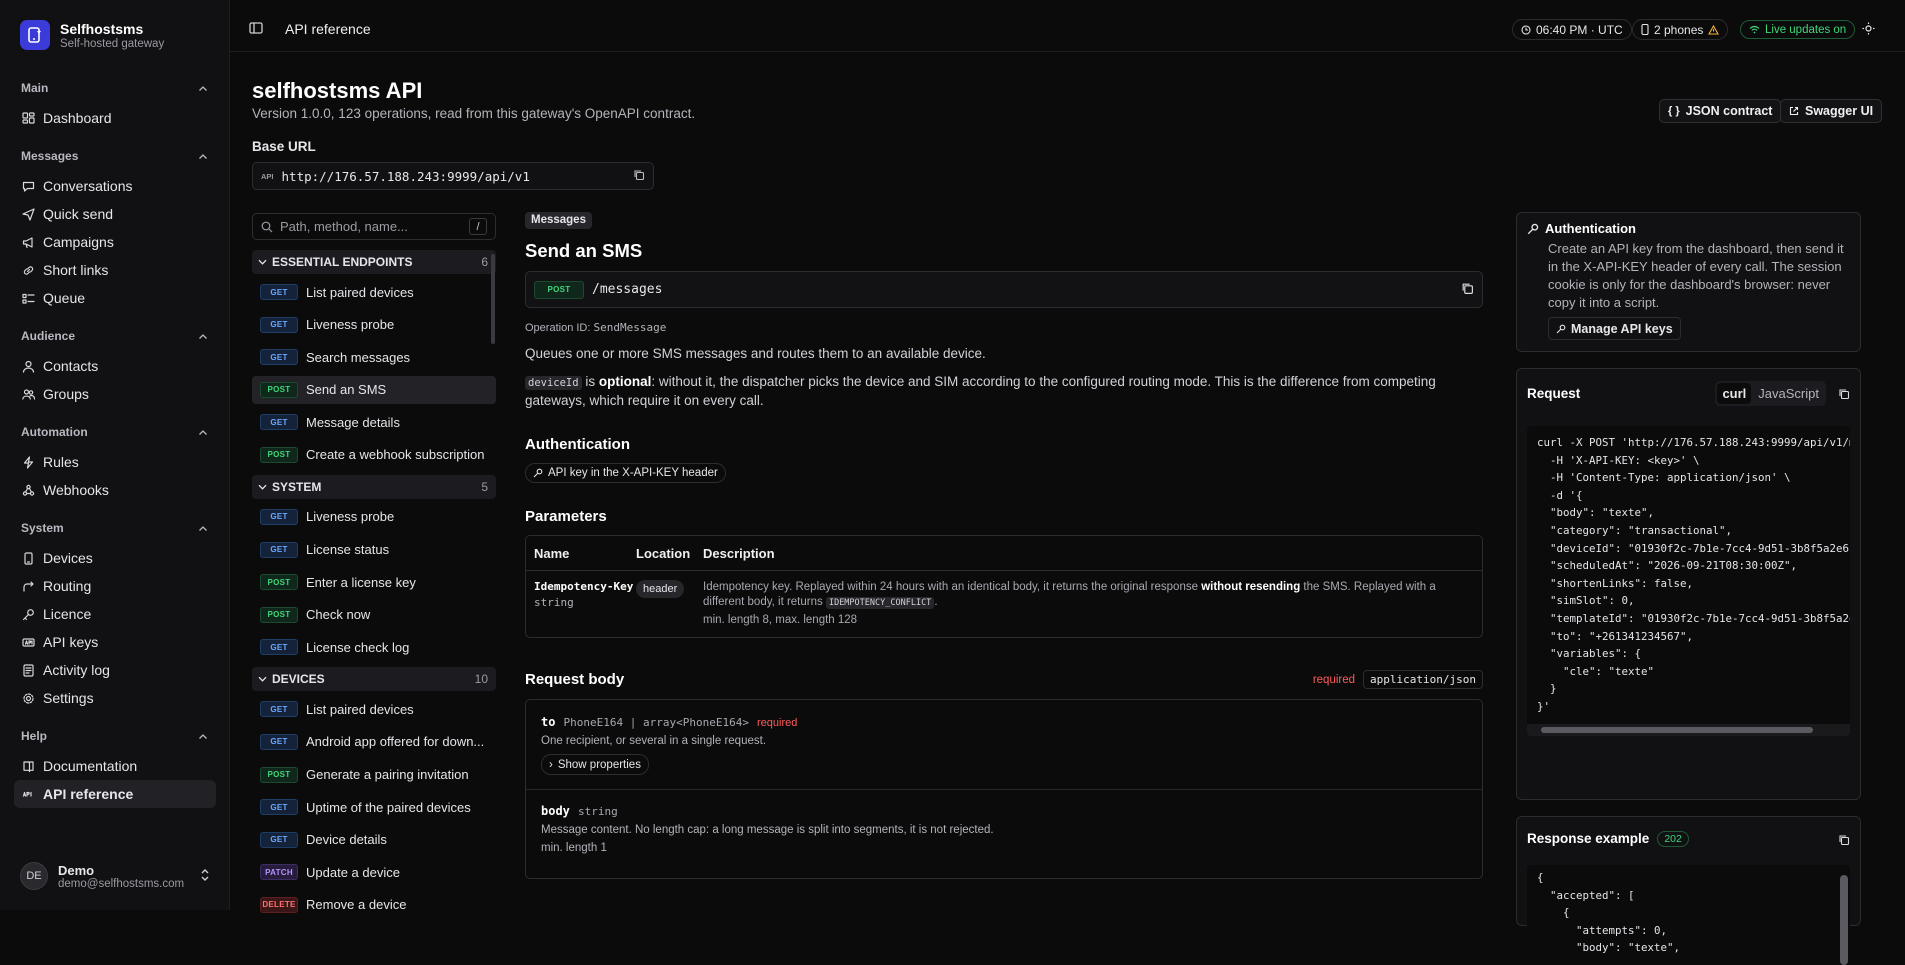  What do you see at coordinates (66, 394) in the screenshot?
I see `sidebar-item-label: Groups` at bounding box center [66, 394].